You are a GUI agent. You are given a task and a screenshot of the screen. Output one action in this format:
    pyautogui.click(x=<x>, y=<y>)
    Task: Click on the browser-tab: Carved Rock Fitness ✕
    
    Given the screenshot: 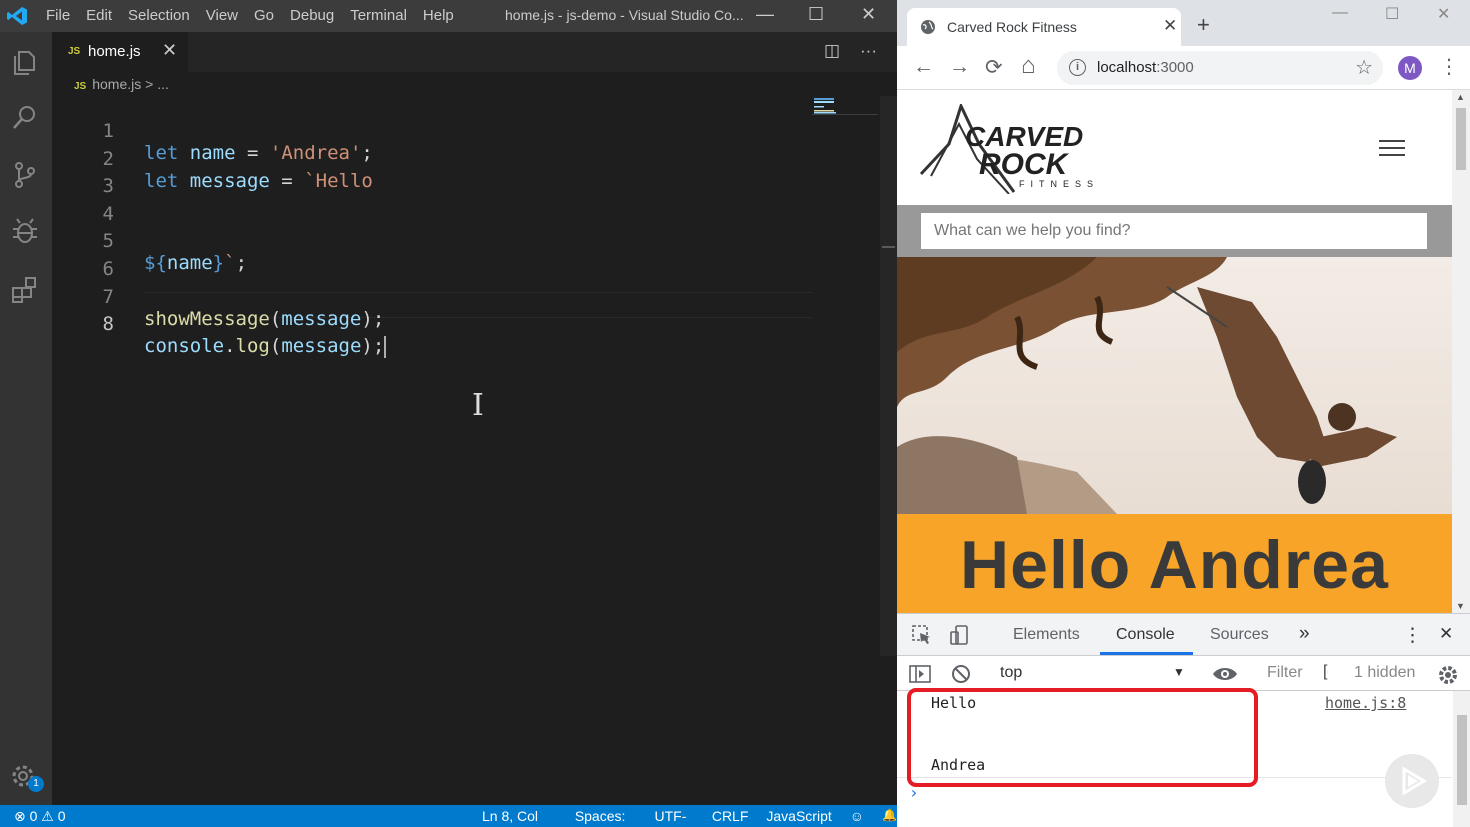 What is the action you would take?
    pyautogui.click(x=1044, y=27)
    